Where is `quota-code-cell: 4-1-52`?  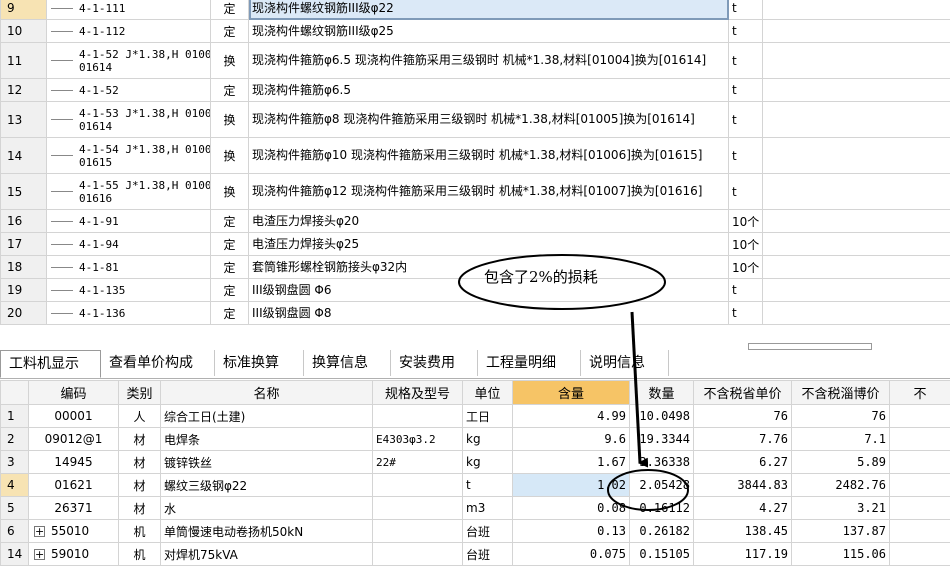 quota-code-cell: 4-1-52 is located at coordinates (128, 90).